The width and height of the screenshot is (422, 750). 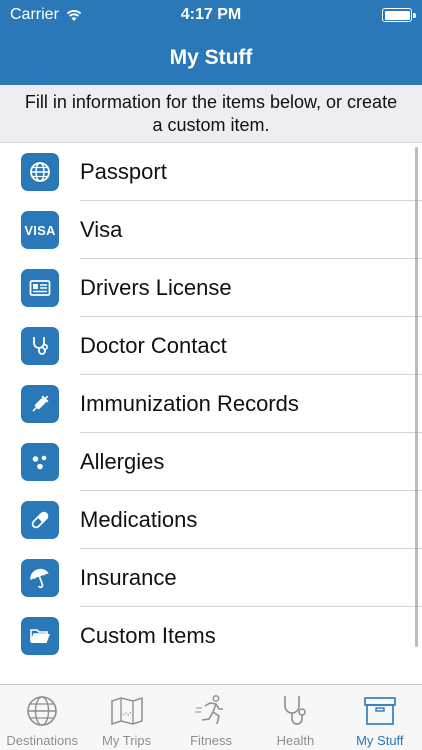 I want to click on syringe-icon, so click(x=40, y=404).